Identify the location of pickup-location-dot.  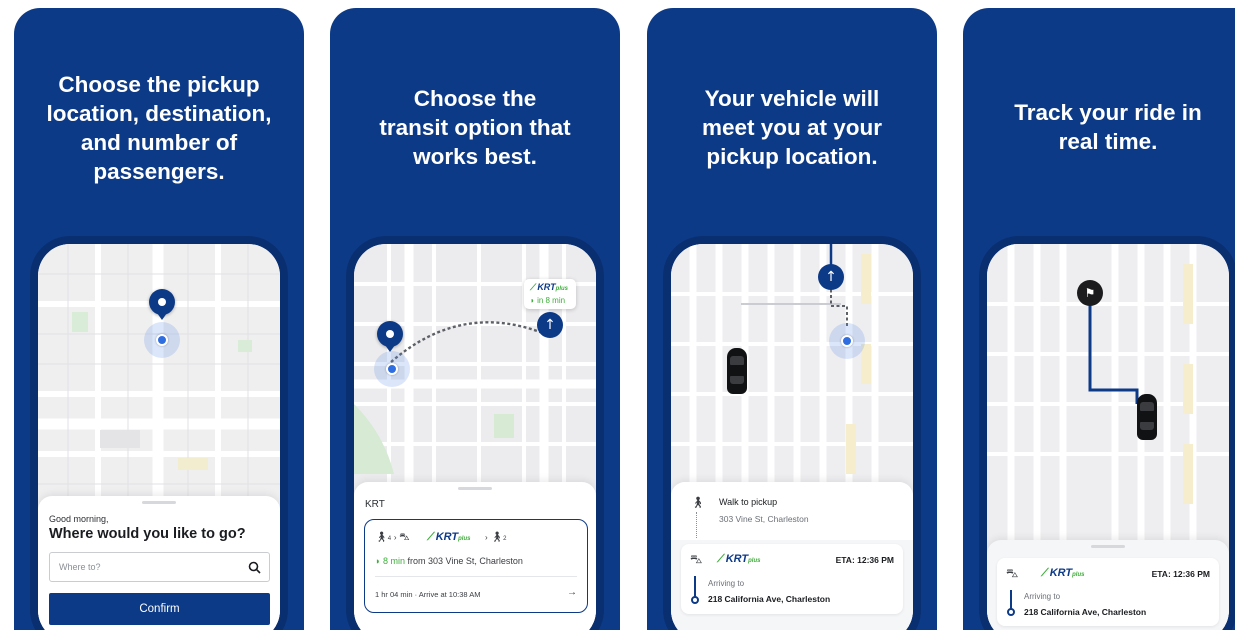
(847, 341).